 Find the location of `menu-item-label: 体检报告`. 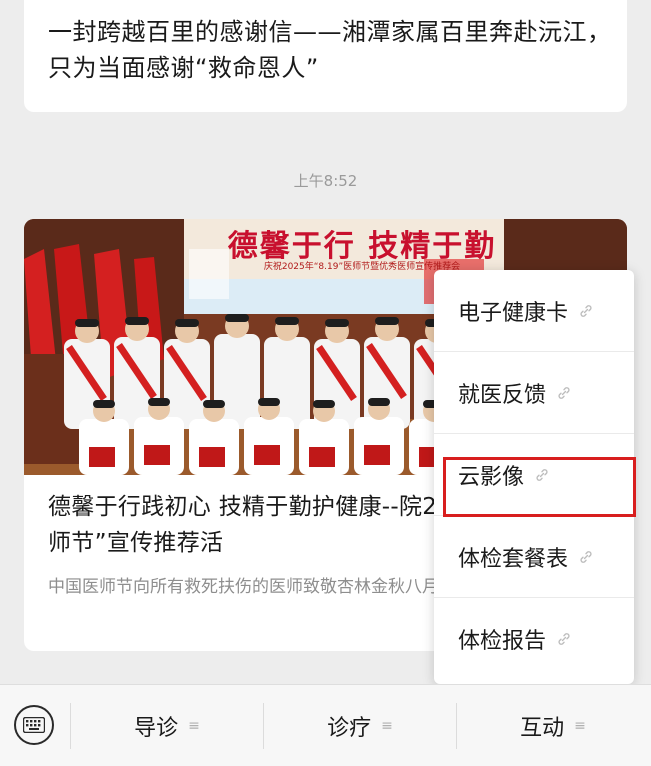

menu-item-label: 体检报告 is located at coordinates (502, 641).